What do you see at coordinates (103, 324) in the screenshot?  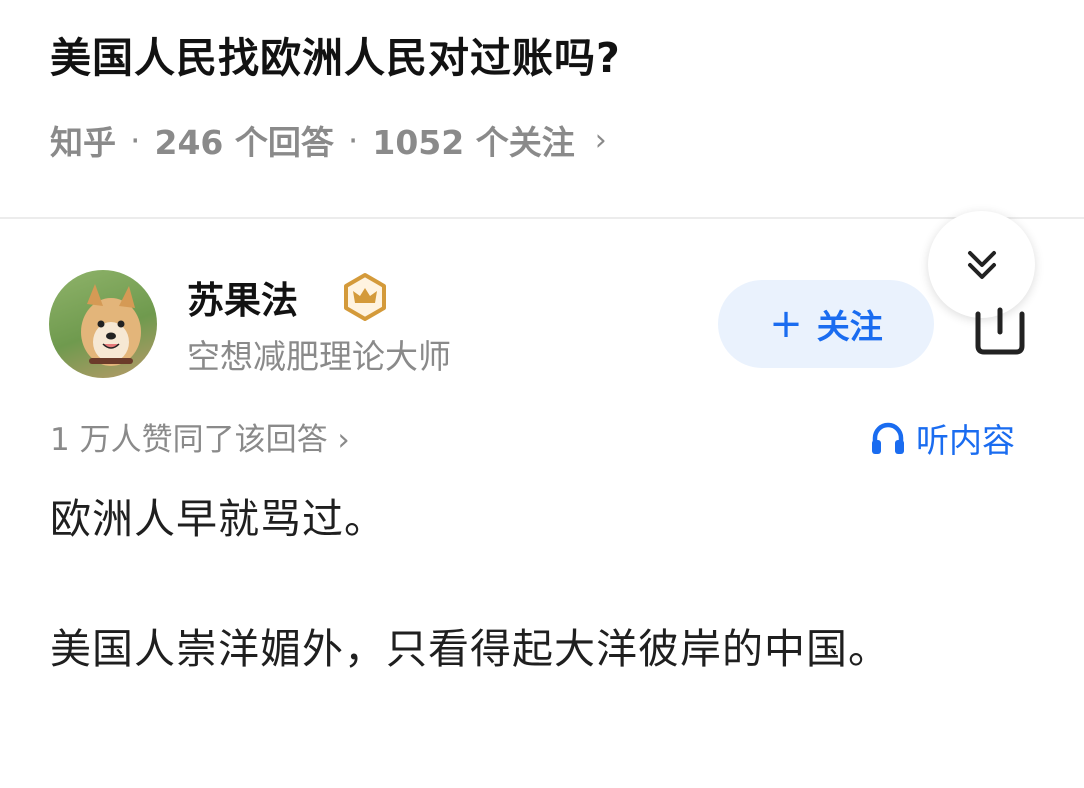 I see `avatar` at bounding box center [103, 324].